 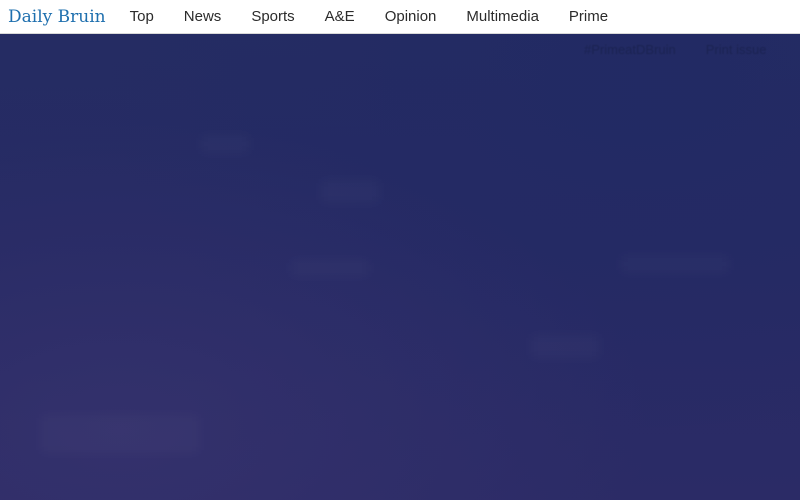 I want to click on nav-item-arts-entertainment: A&E, so click(x=340, y=16).